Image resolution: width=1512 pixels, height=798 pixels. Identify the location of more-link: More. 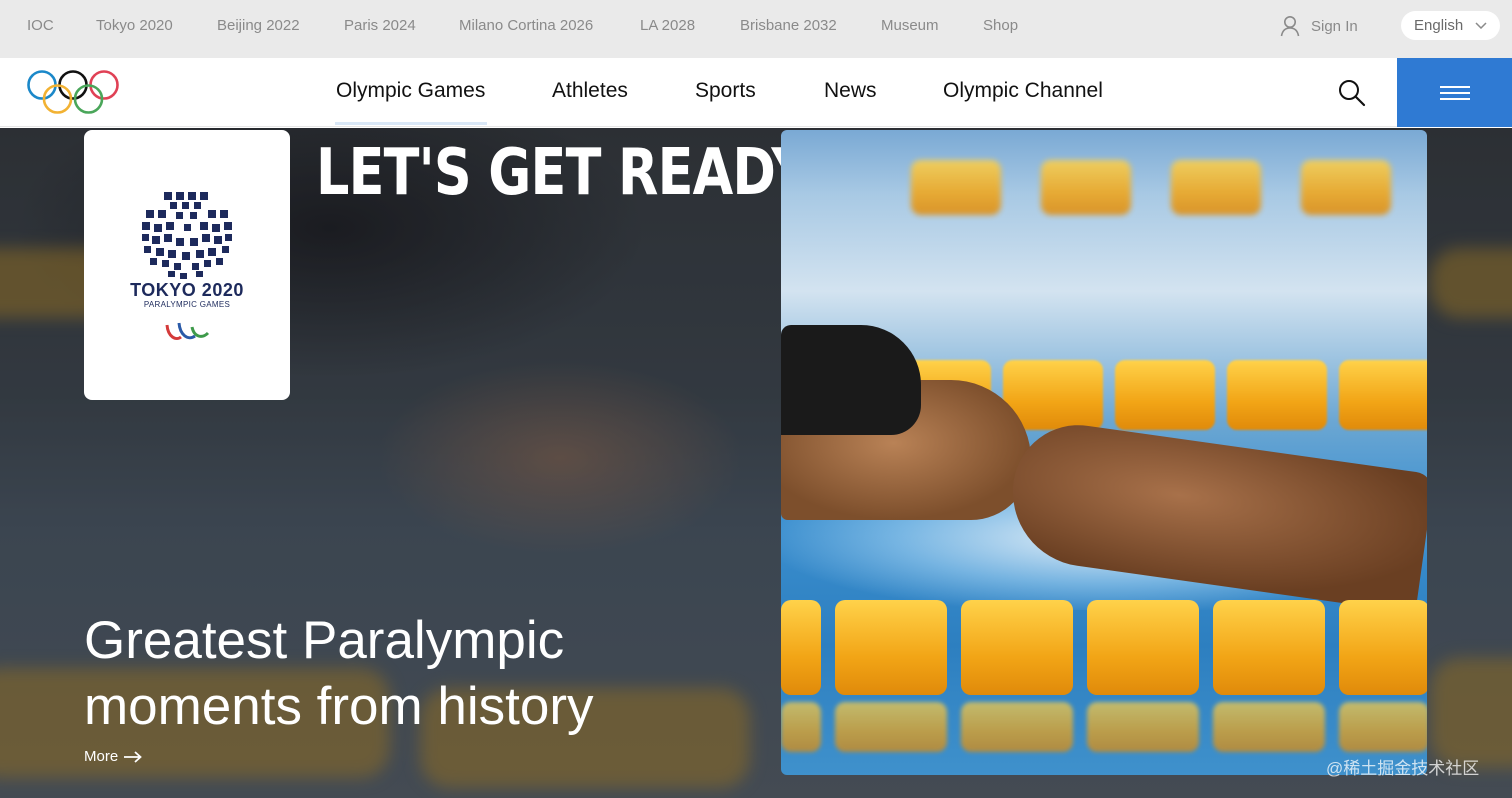
(113, 756).